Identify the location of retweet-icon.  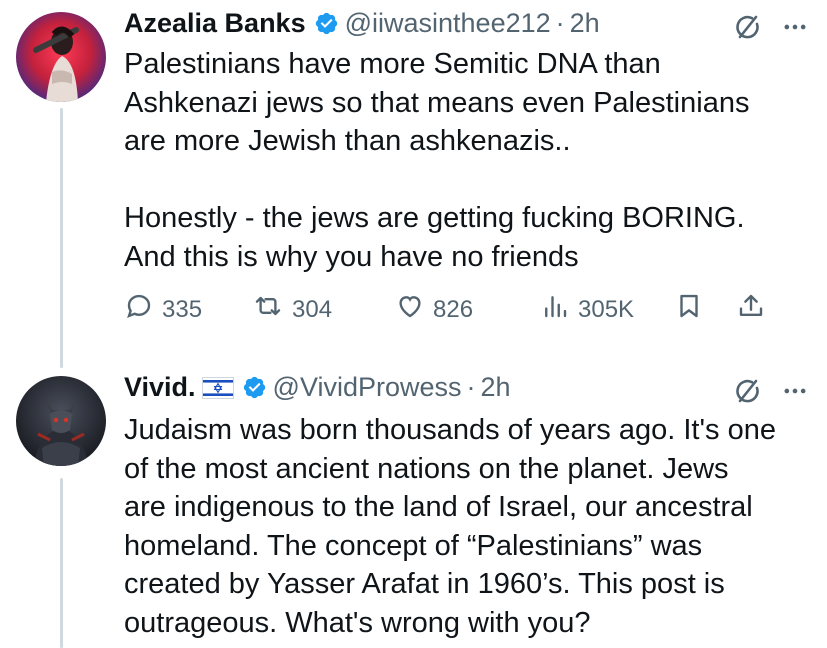
(268, 309).